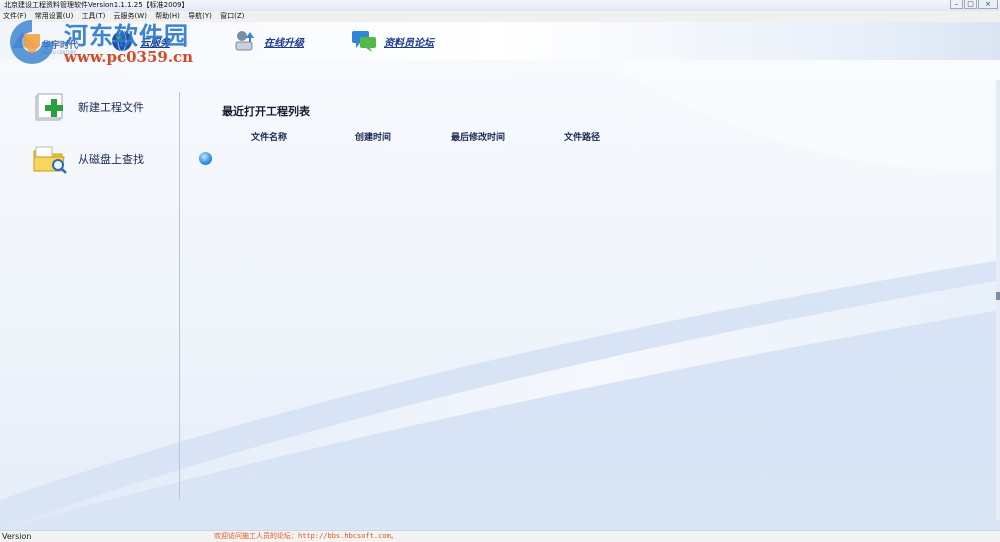  What do you see at coordinates (25, 40) in the screenshot?
I see `logo-icon` at bounding box center [25, 40].